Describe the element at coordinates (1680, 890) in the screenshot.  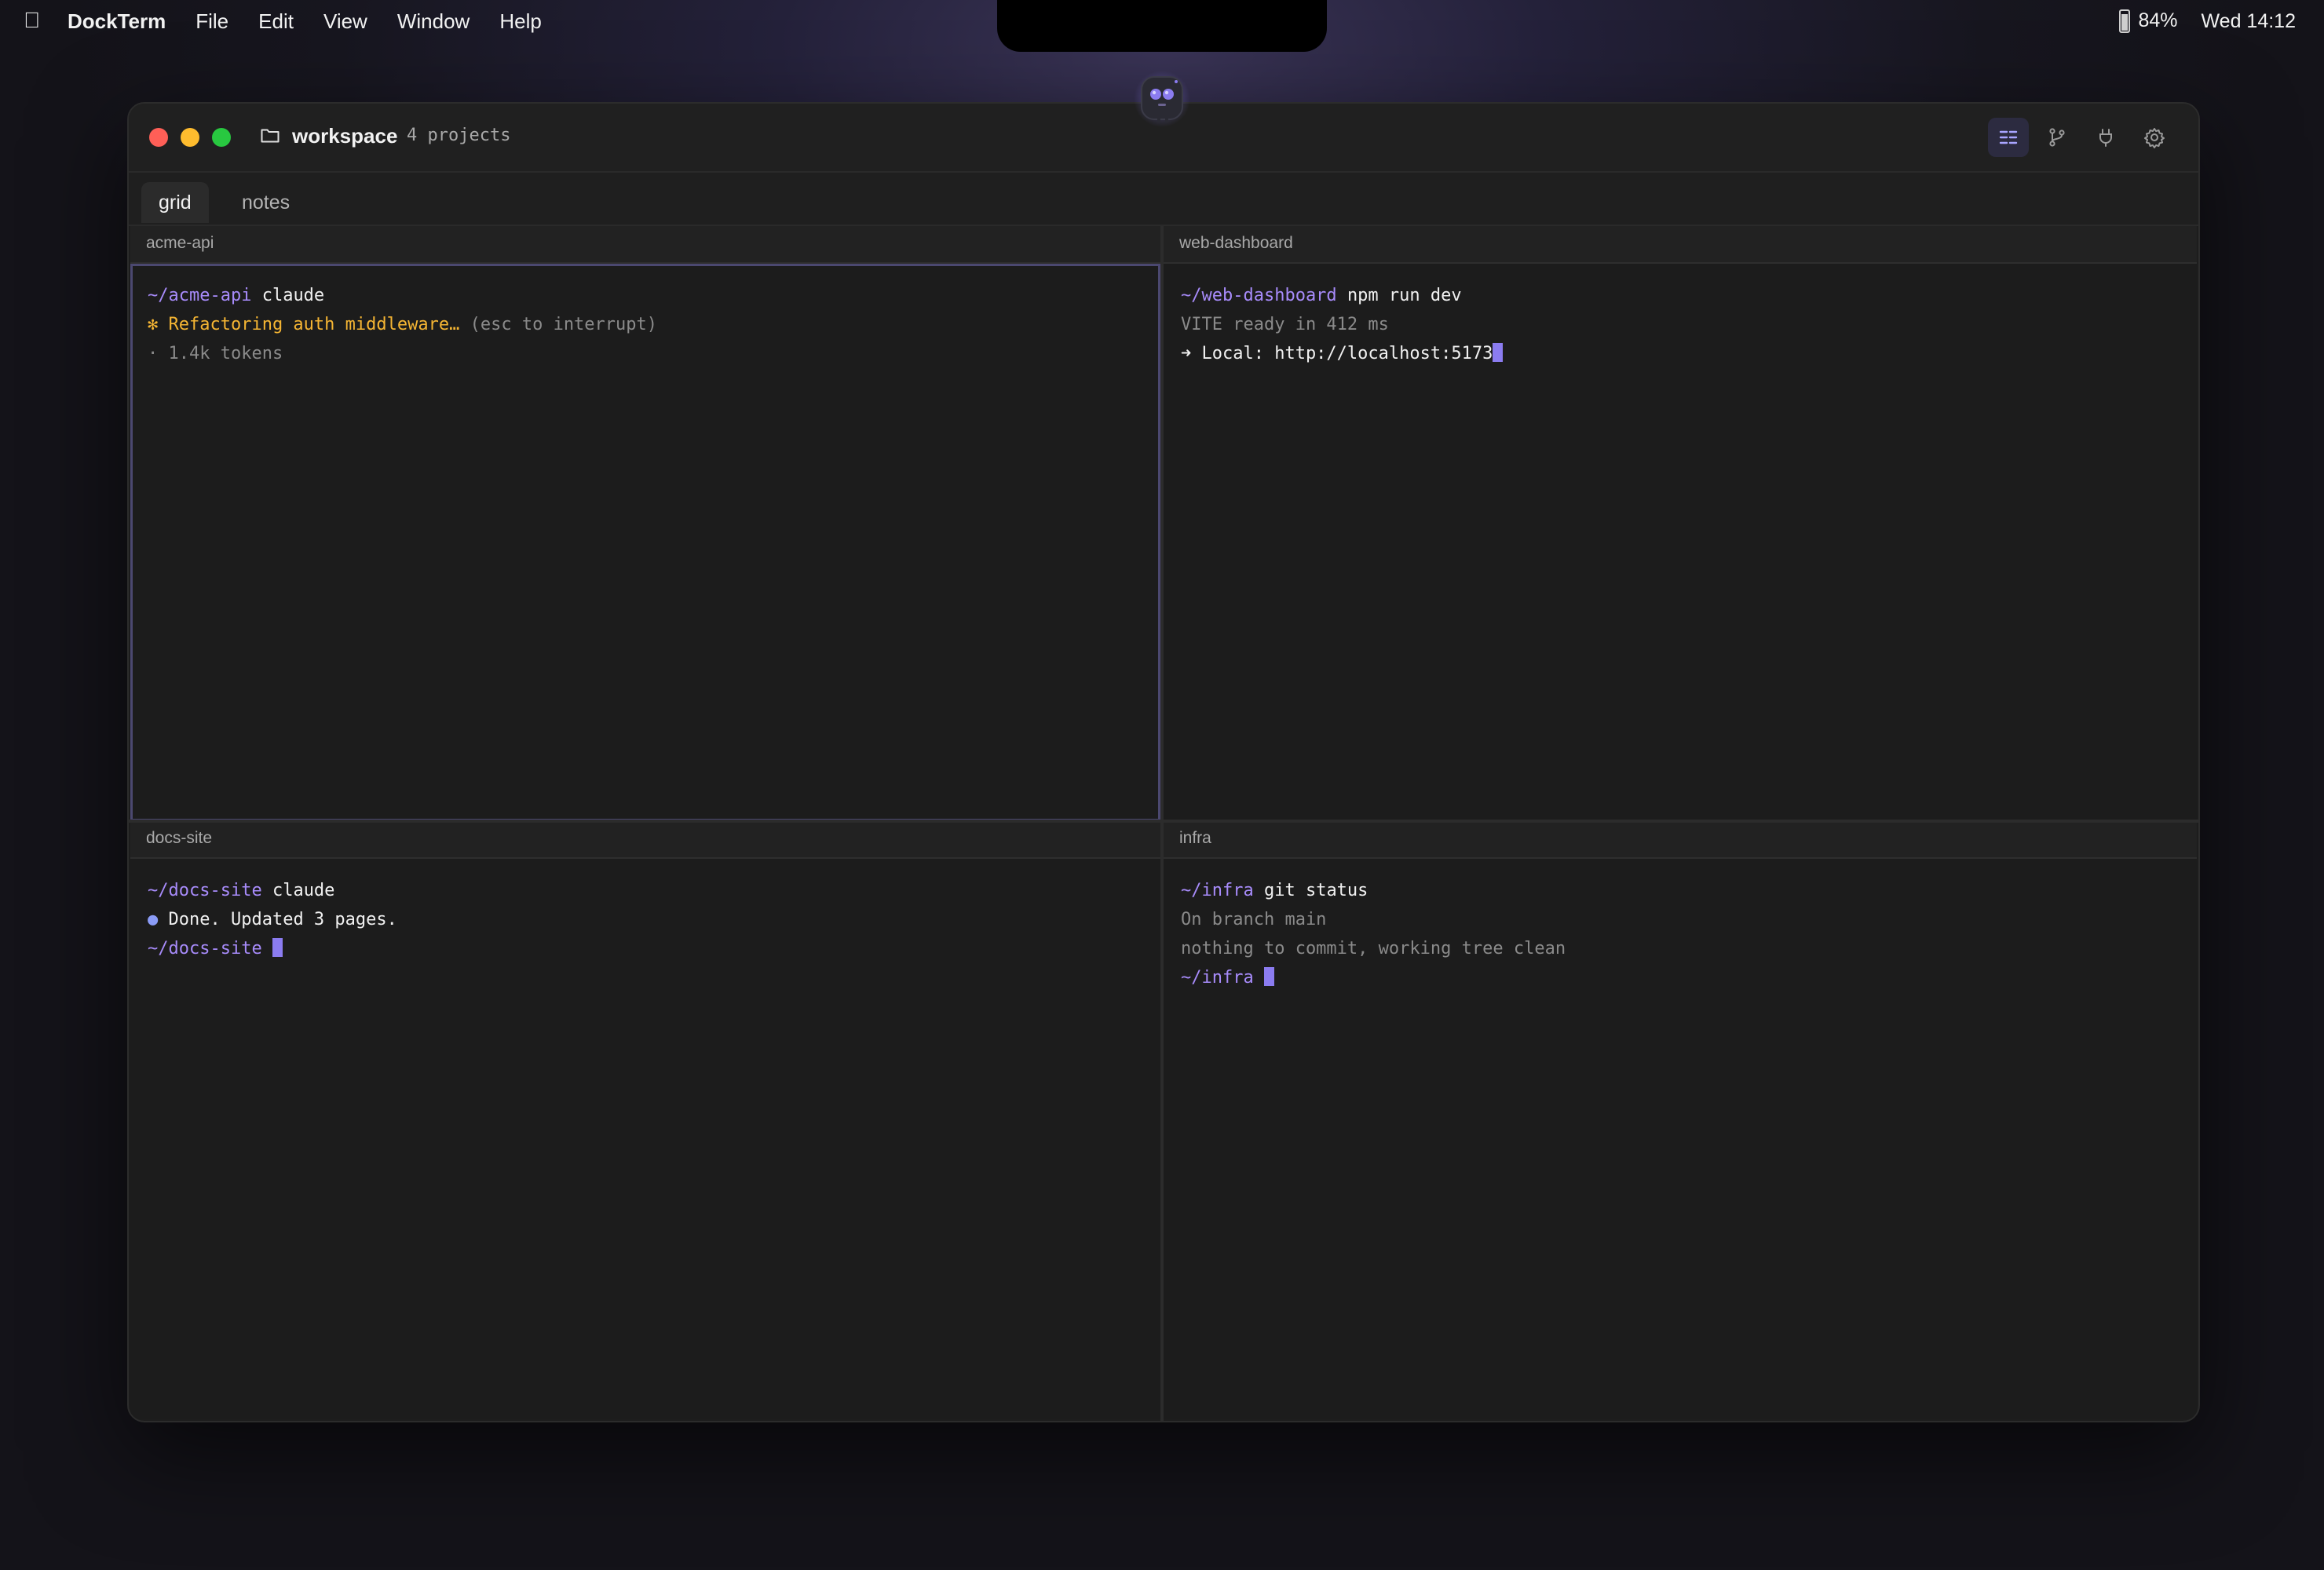
I see `terminal-line: ~/infra git status` at that location.